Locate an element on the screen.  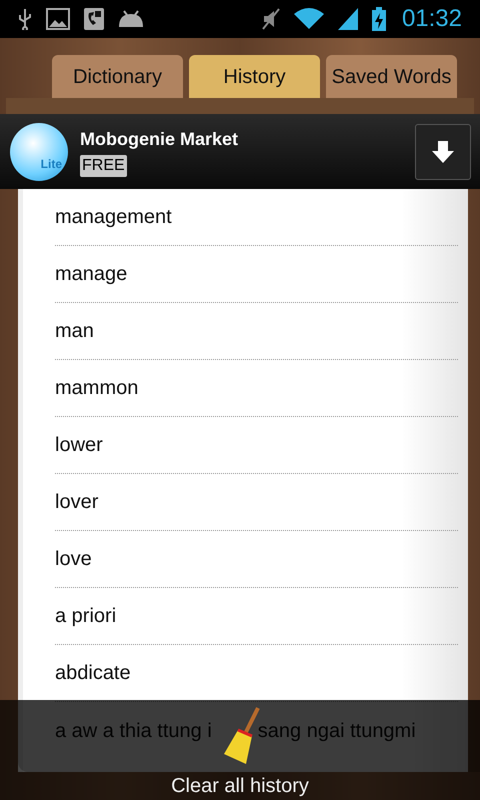
wifi-icon is located at coordinates (309, 19).